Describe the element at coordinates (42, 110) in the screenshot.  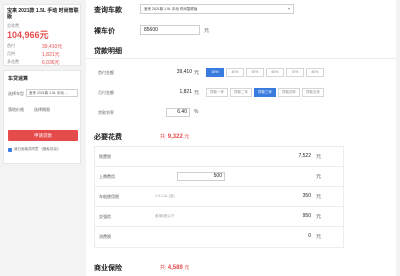
I see `period-label: 选择期限` at that location.